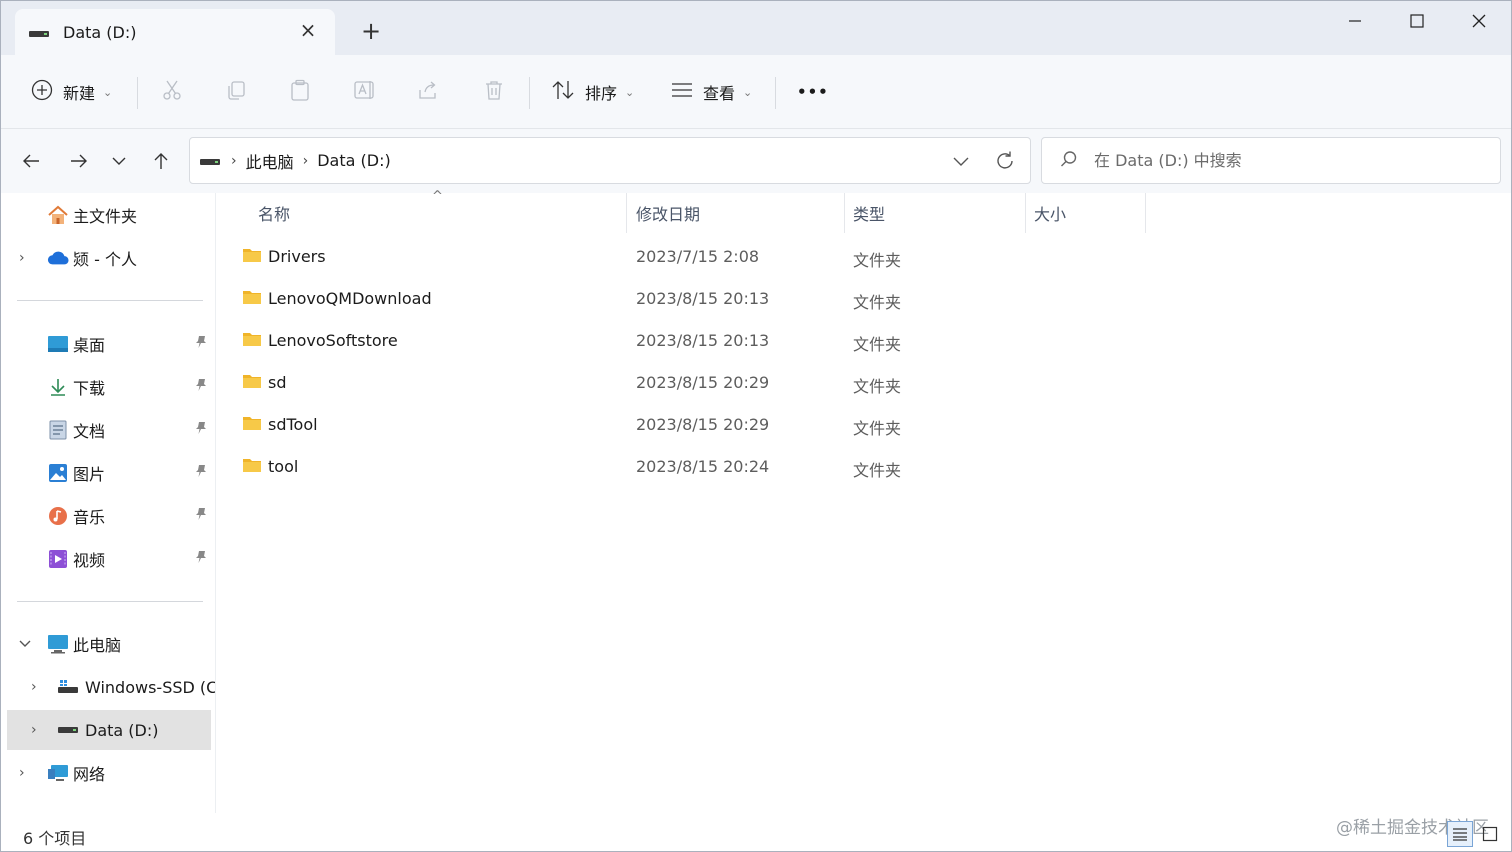  Describe the element at coordinates (109, 644) in the screenshot. I see `sidebar-item-this-pc: 此电脑` at that location.